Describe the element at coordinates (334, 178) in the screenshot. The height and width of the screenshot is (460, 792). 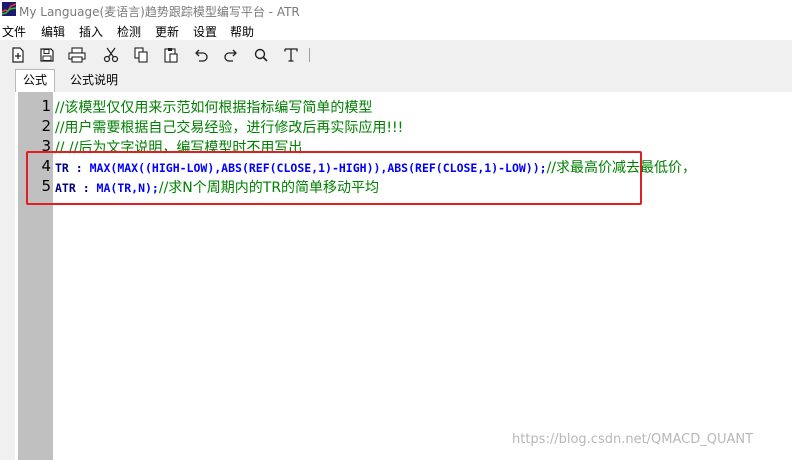
I see `highlight-annotation` at that location.